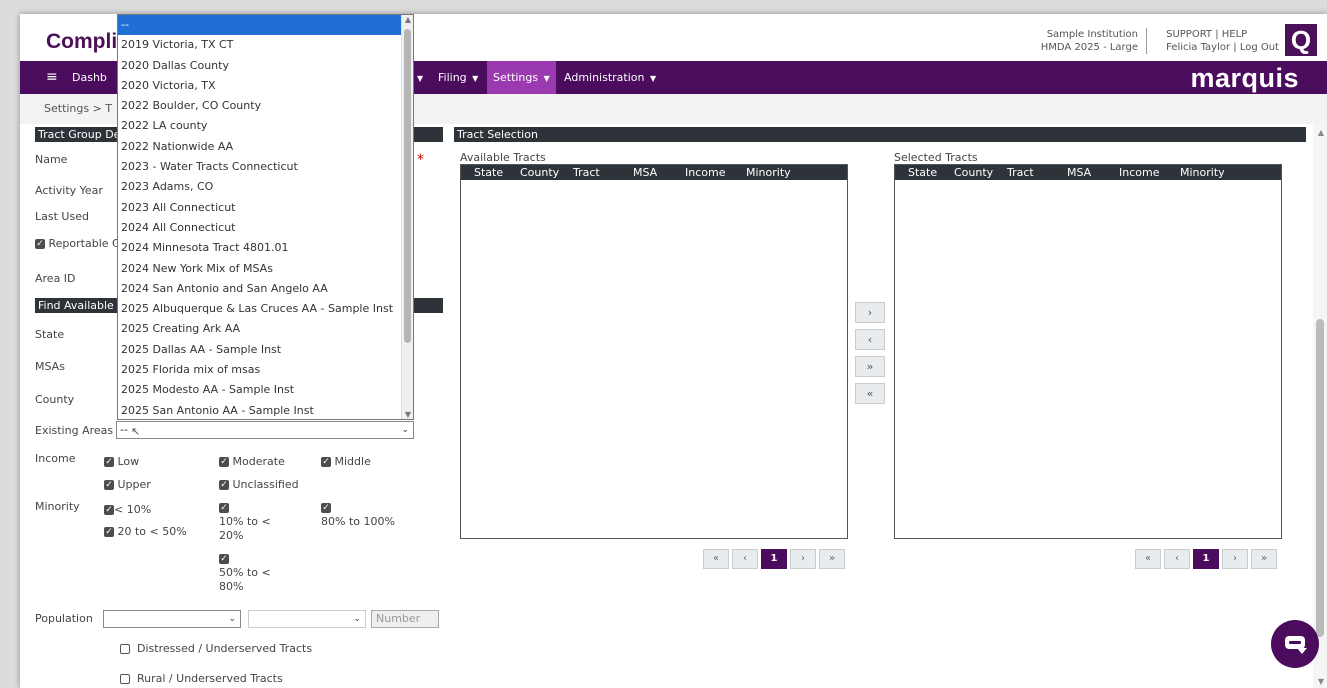 This screenshot has width=1327, height=688. What do you see at coordinates (245, 573) in the screenshot?
I see `minority-50-80-checkbox: ✓ 50% to < 80%` at bounding box center [245, 573].